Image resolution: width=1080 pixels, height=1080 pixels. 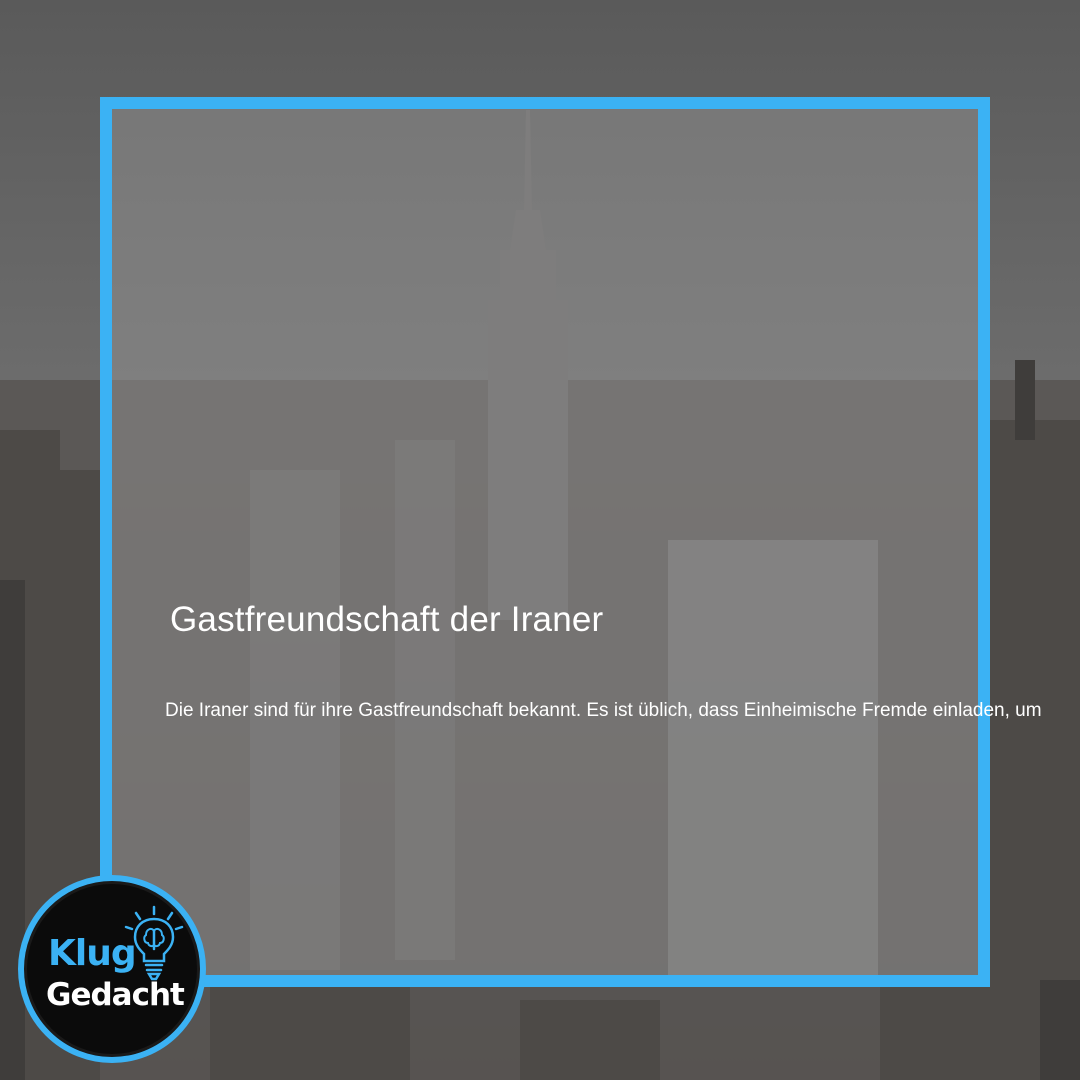 What do you see at coordinates (387, 619) in the screenshot?
I see `slide-title: Gastfreundschaft der Iraner` at bounding box center [387, 619].